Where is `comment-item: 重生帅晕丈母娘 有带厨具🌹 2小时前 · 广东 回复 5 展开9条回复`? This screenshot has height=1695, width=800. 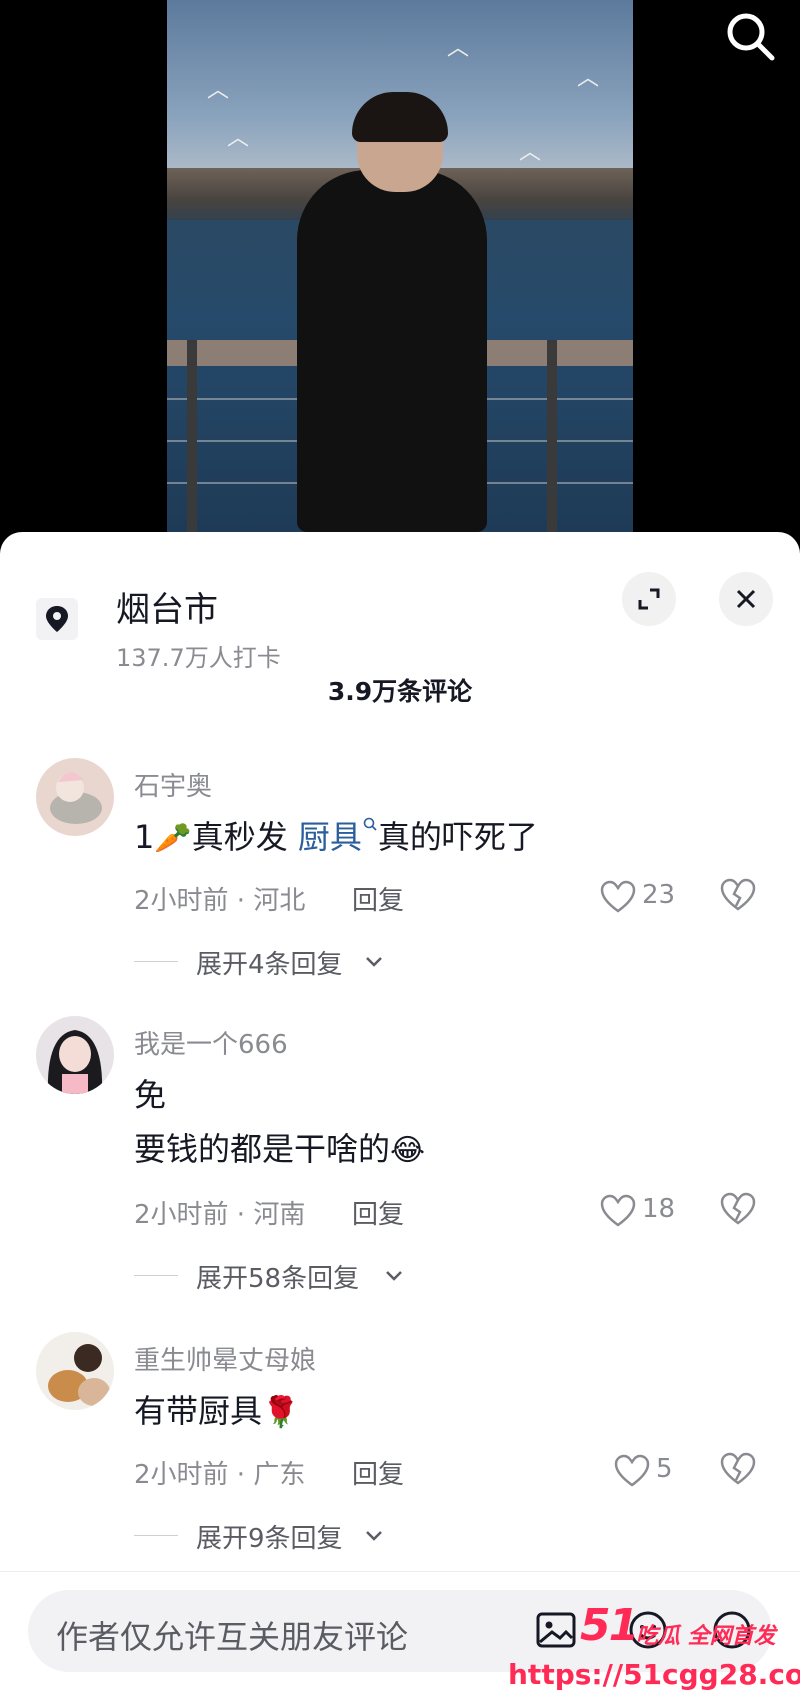
comment-item: 重生帅晕丈母娘 有带厨具🌹 2小时前 · 广东 回复 5 展开9条回复 is located at coordinates (400, 1452).